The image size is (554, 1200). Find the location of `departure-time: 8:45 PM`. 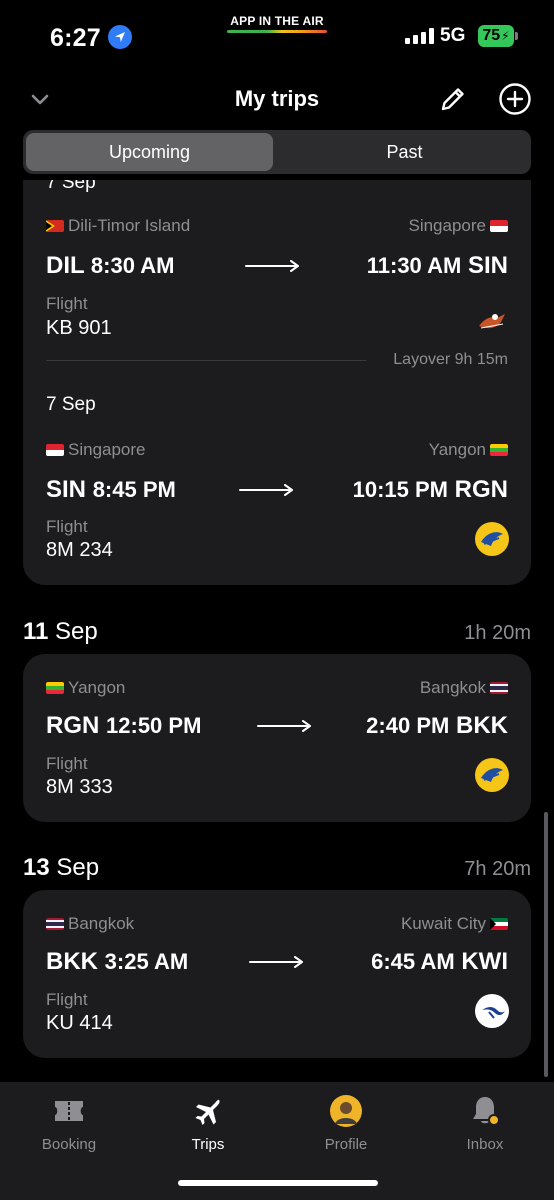

departure-time: 8:45 PM is located at coordinates (134, 489).